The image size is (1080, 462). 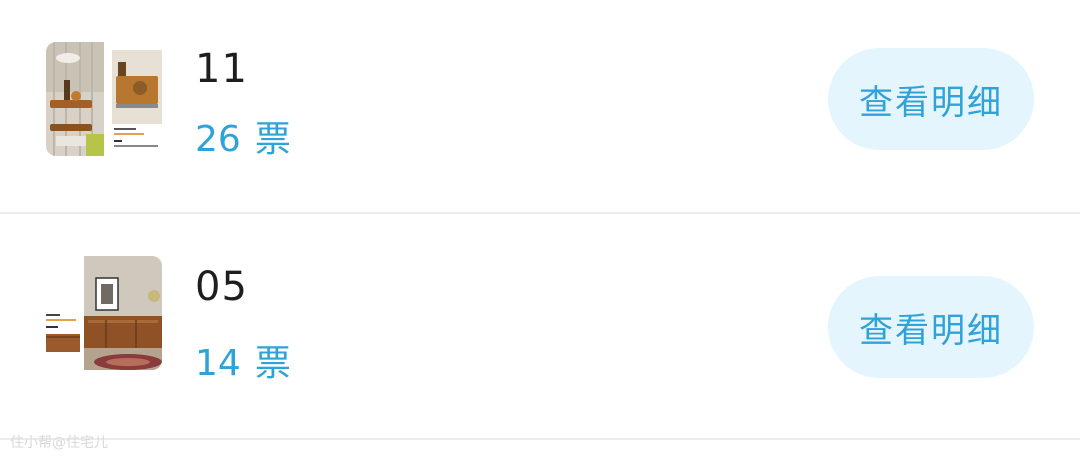 What do you see at coordinates (243, 136) in the screenshot?
I see `vote-count: 26 票` at bounding box center [243, 136].